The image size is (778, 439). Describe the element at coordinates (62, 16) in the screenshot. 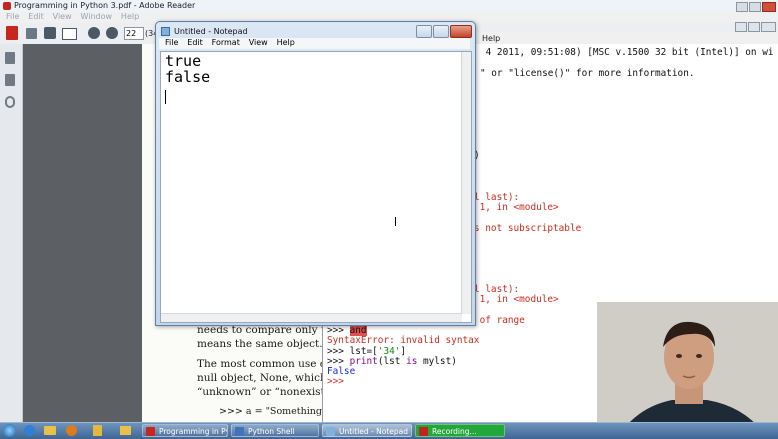

I see `reader-menu-view: View` at that location.